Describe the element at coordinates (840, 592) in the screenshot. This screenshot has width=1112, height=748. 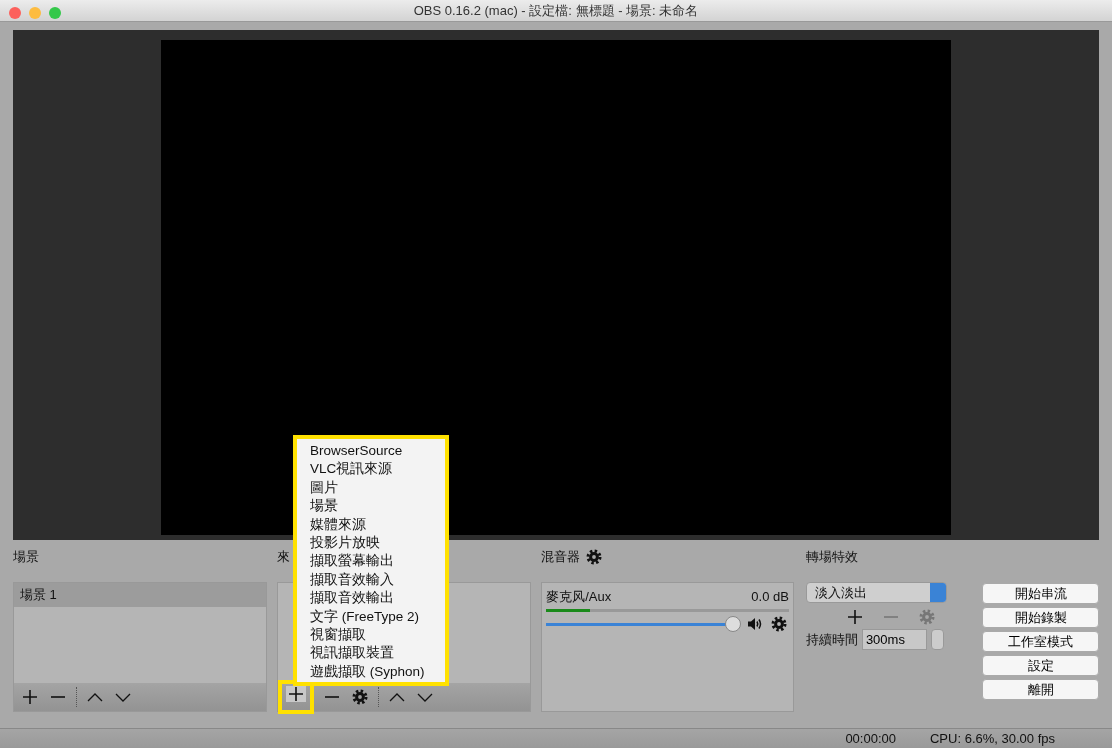
I see `dropdown-value: 淡入淡出` at that location.